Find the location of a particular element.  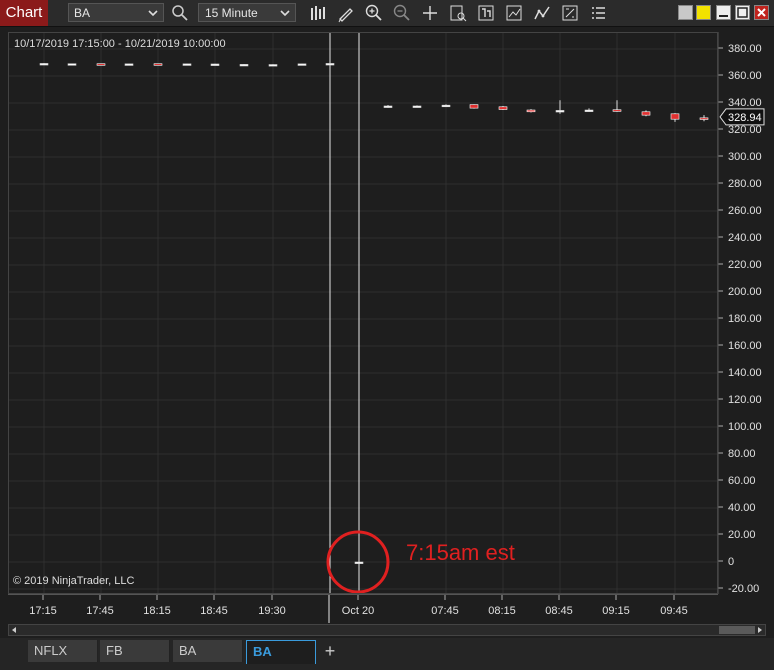

y-tick-label: 280.00 is located at coordinates (745, 184).